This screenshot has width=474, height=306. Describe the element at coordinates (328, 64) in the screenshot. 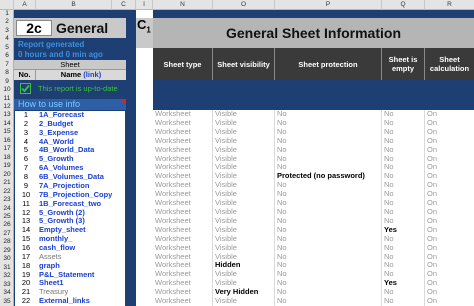

I see `column-head-sheet-protection: Sheet protection` at that location.